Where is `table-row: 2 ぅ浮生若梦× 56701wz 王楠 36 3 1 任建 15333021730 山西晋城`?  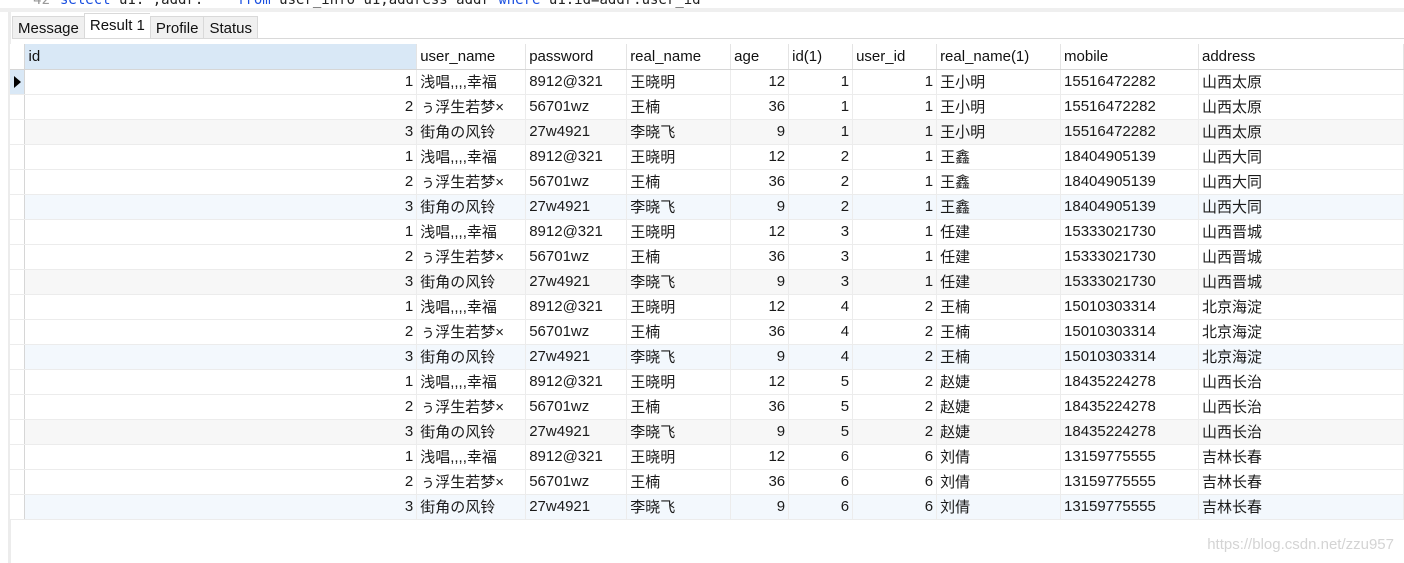
table-row: 2 ぅ浮生若梦× 56701wz 王楠 36 3 1 任建 15333021730 山西晋城 is located at coordinates (707, 257).